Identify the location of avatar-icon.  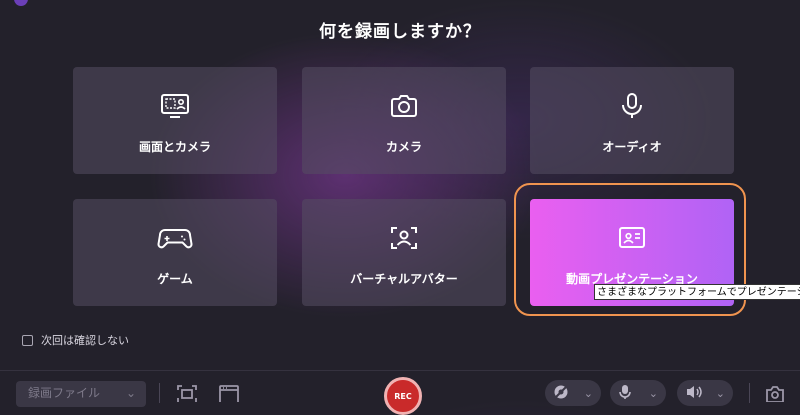
(404, 238).